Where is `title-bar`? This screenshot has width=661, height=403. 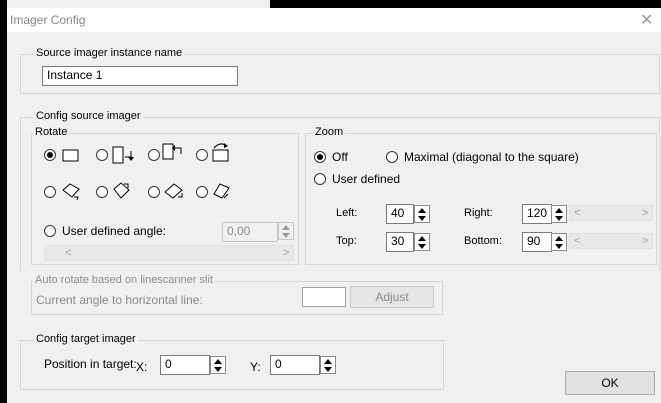 title-bar is located at coordinates (334, 20).